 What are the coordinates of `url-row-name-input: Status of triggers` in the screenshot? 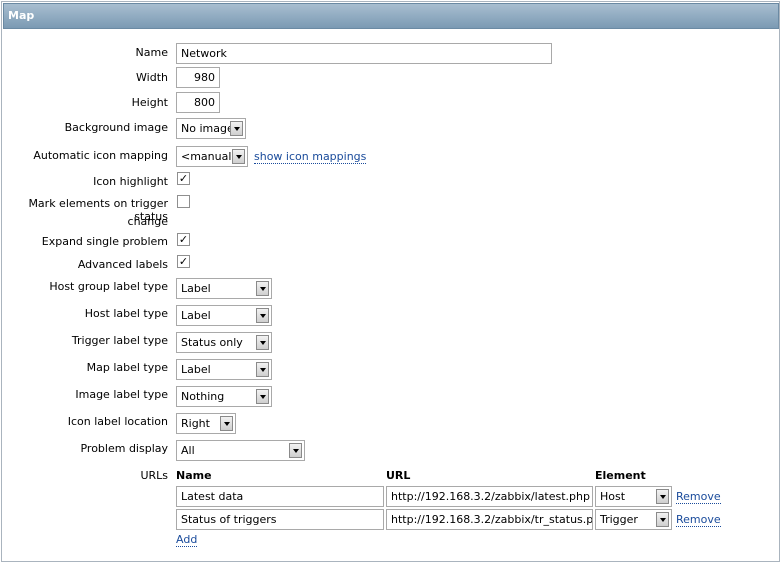 It's located at (280, 519).